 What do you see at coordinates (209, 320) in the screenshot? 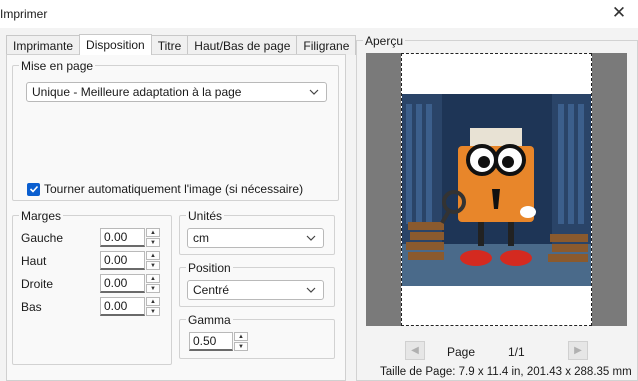
I see `gamma-legend: Gamma` at bounding box center [209, 320].